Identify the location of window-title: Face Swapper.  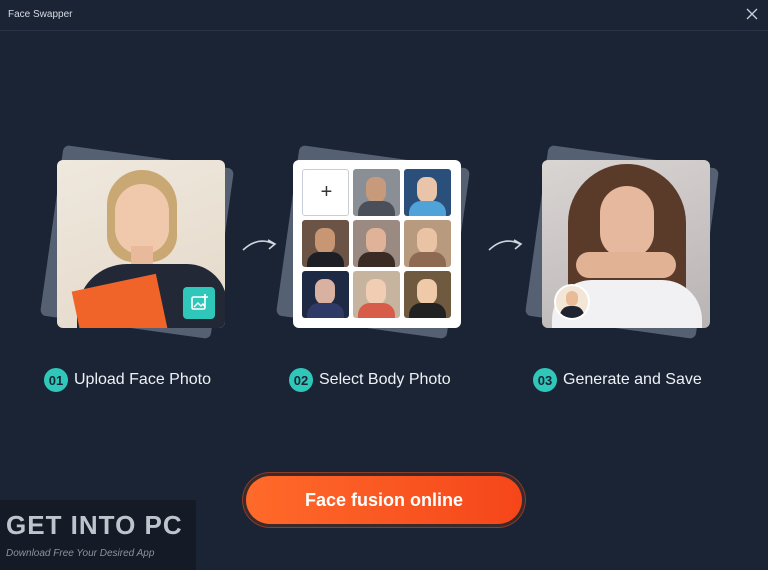
(40, 14).